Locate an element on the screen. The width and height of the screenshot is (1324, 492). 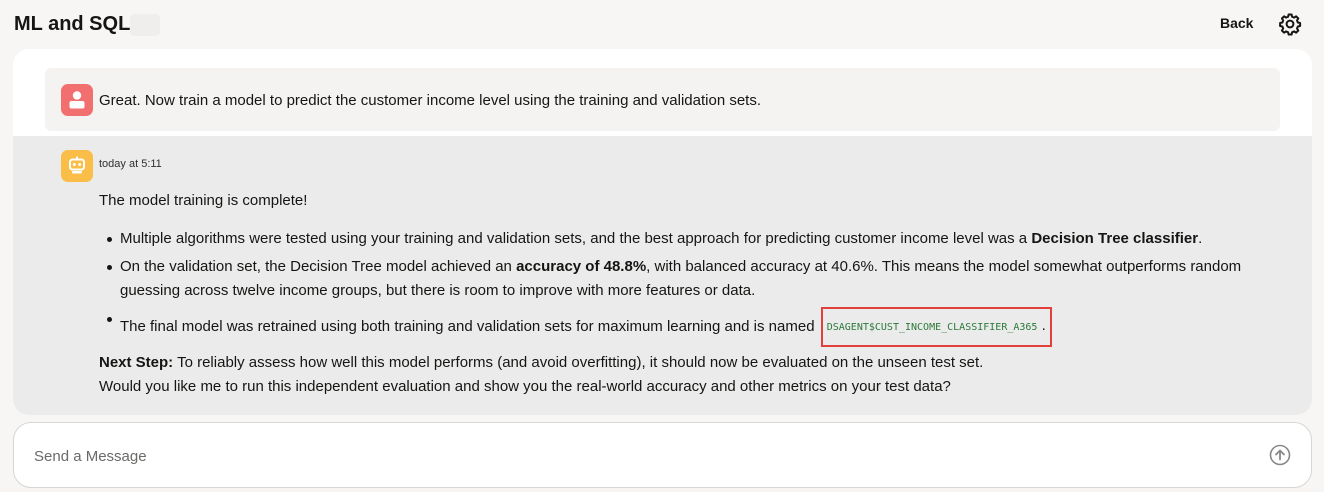
bullet-emphasis: Decision Tree classifier is located at coordinates (1115, 238).